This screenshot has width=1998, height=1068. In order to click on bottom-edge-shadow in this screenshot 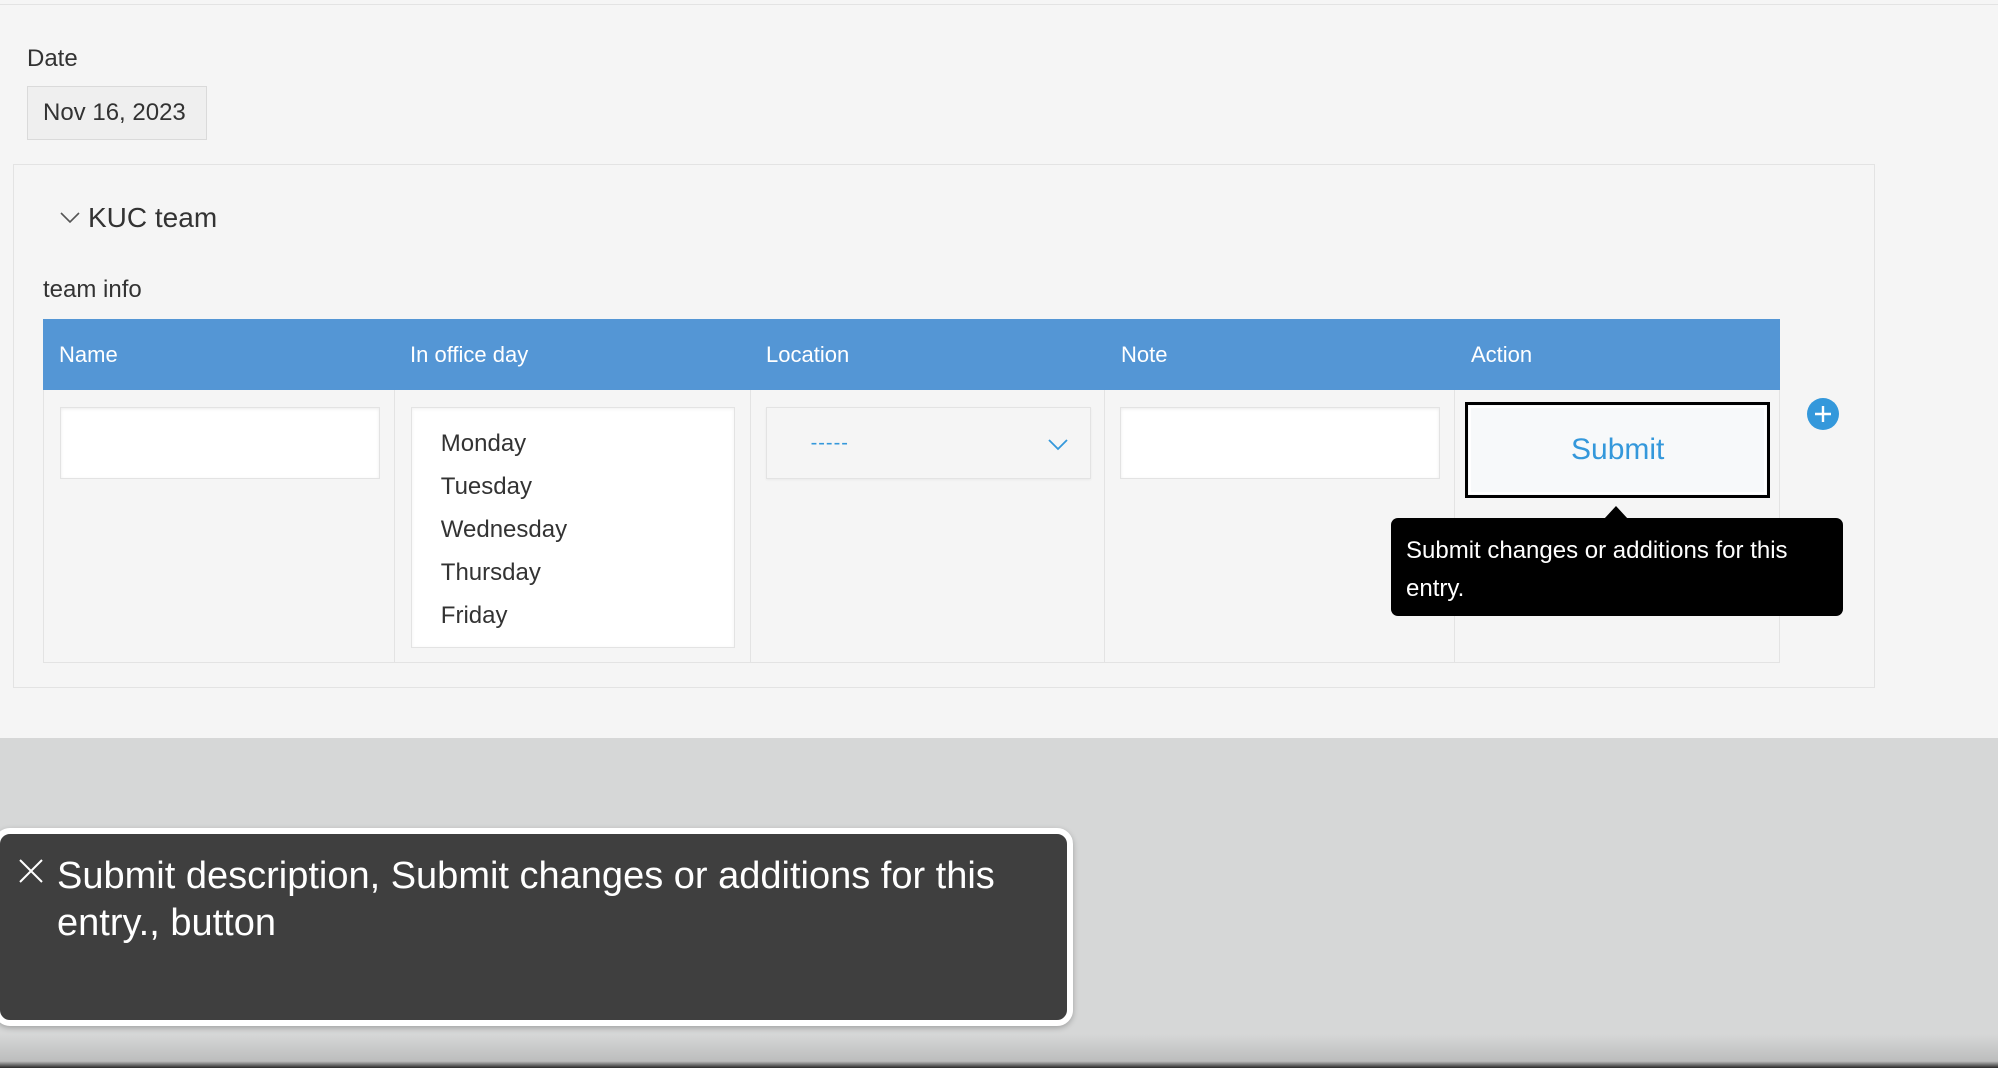, I will do `click(999, 1051)`.